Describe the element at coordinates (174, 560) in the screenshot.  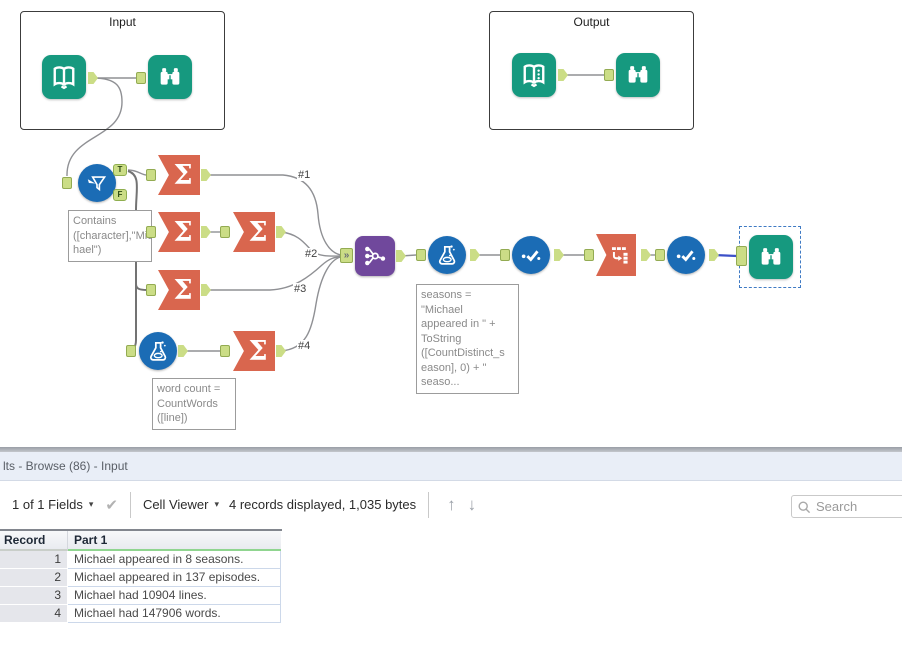
I see `cell-part1: Michael appeared in 8 seasons.` at that location.